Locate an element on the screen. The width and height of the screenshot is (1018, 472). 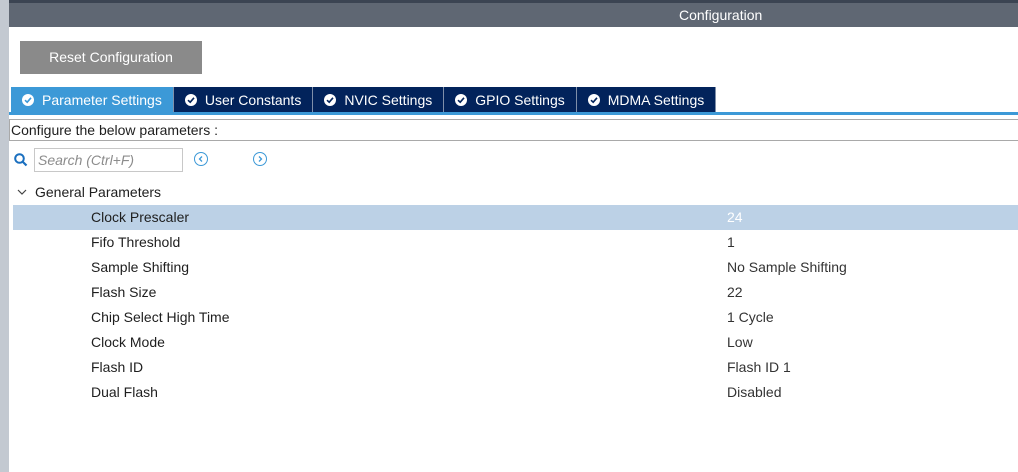
tab-underline is located at coordinates (513, 113).